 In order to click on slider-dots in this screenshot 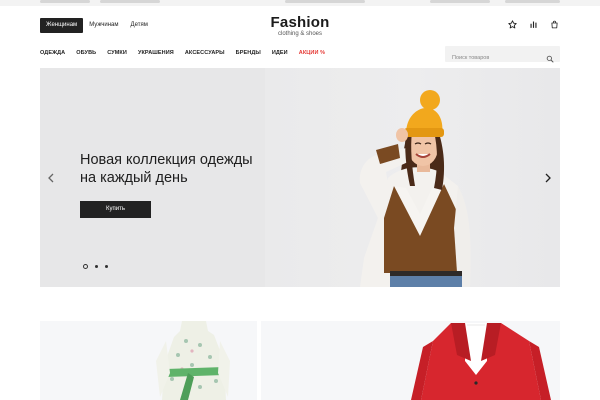, I will do `click(95, 266)`.